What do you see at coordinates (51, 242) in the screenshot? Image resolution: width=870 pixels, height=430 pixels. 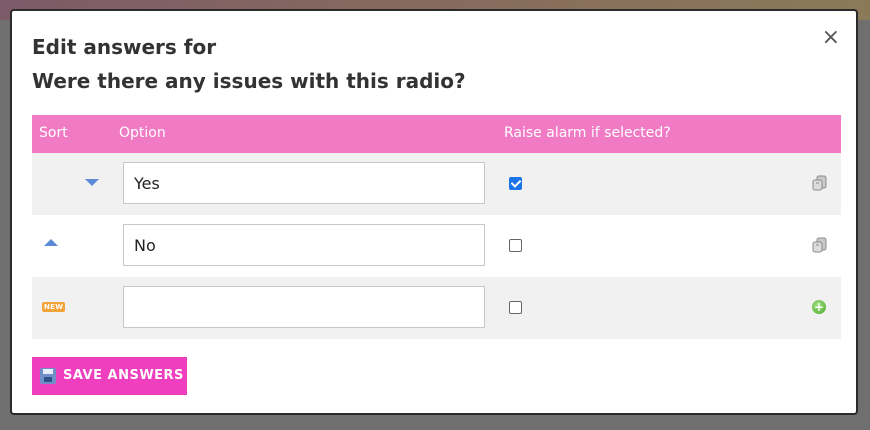 I see `move-up-icon` at bounding box center [51, 242].